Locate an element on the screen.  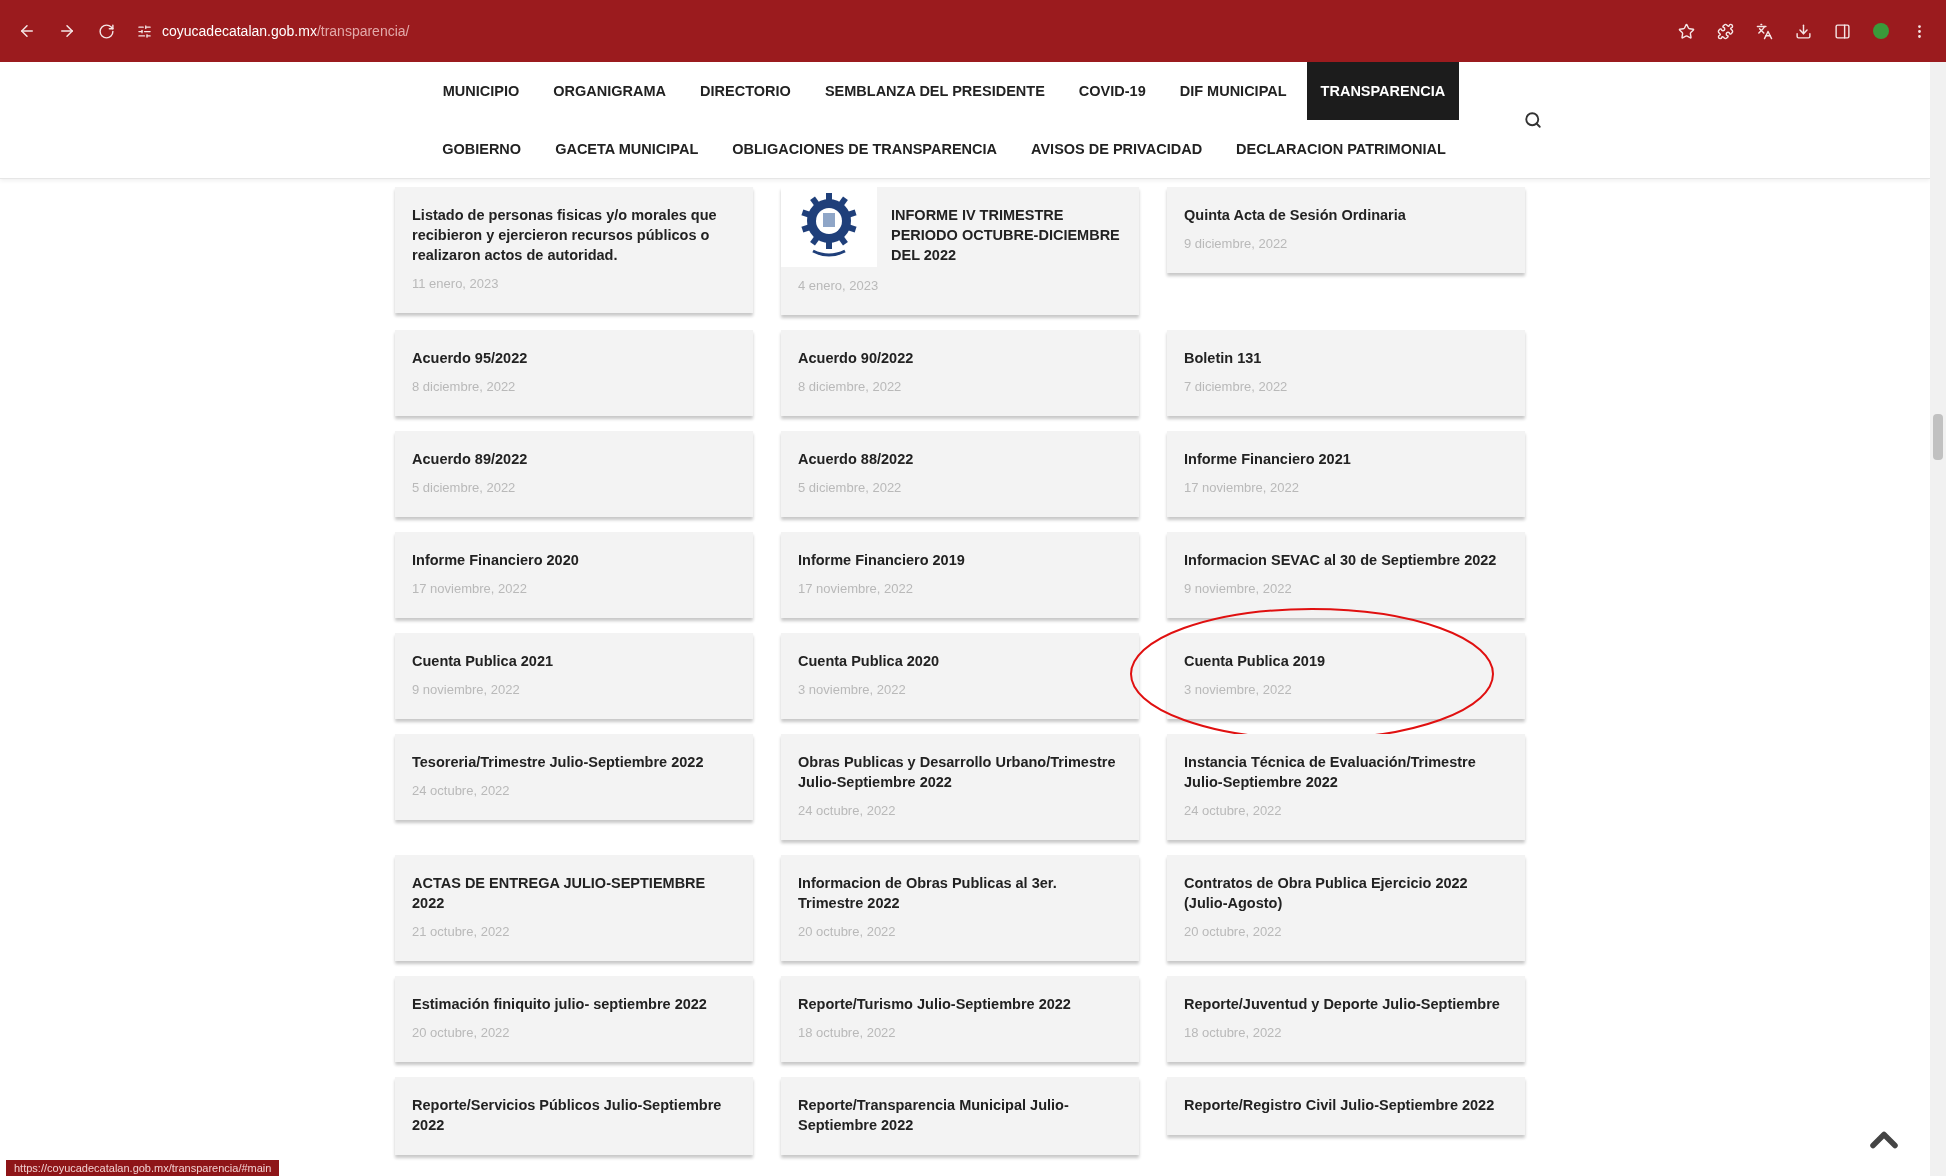
post-title: Informacion de Obras Publicas al 3er. Trimestre 2022 is located at coordinates (960, 893).